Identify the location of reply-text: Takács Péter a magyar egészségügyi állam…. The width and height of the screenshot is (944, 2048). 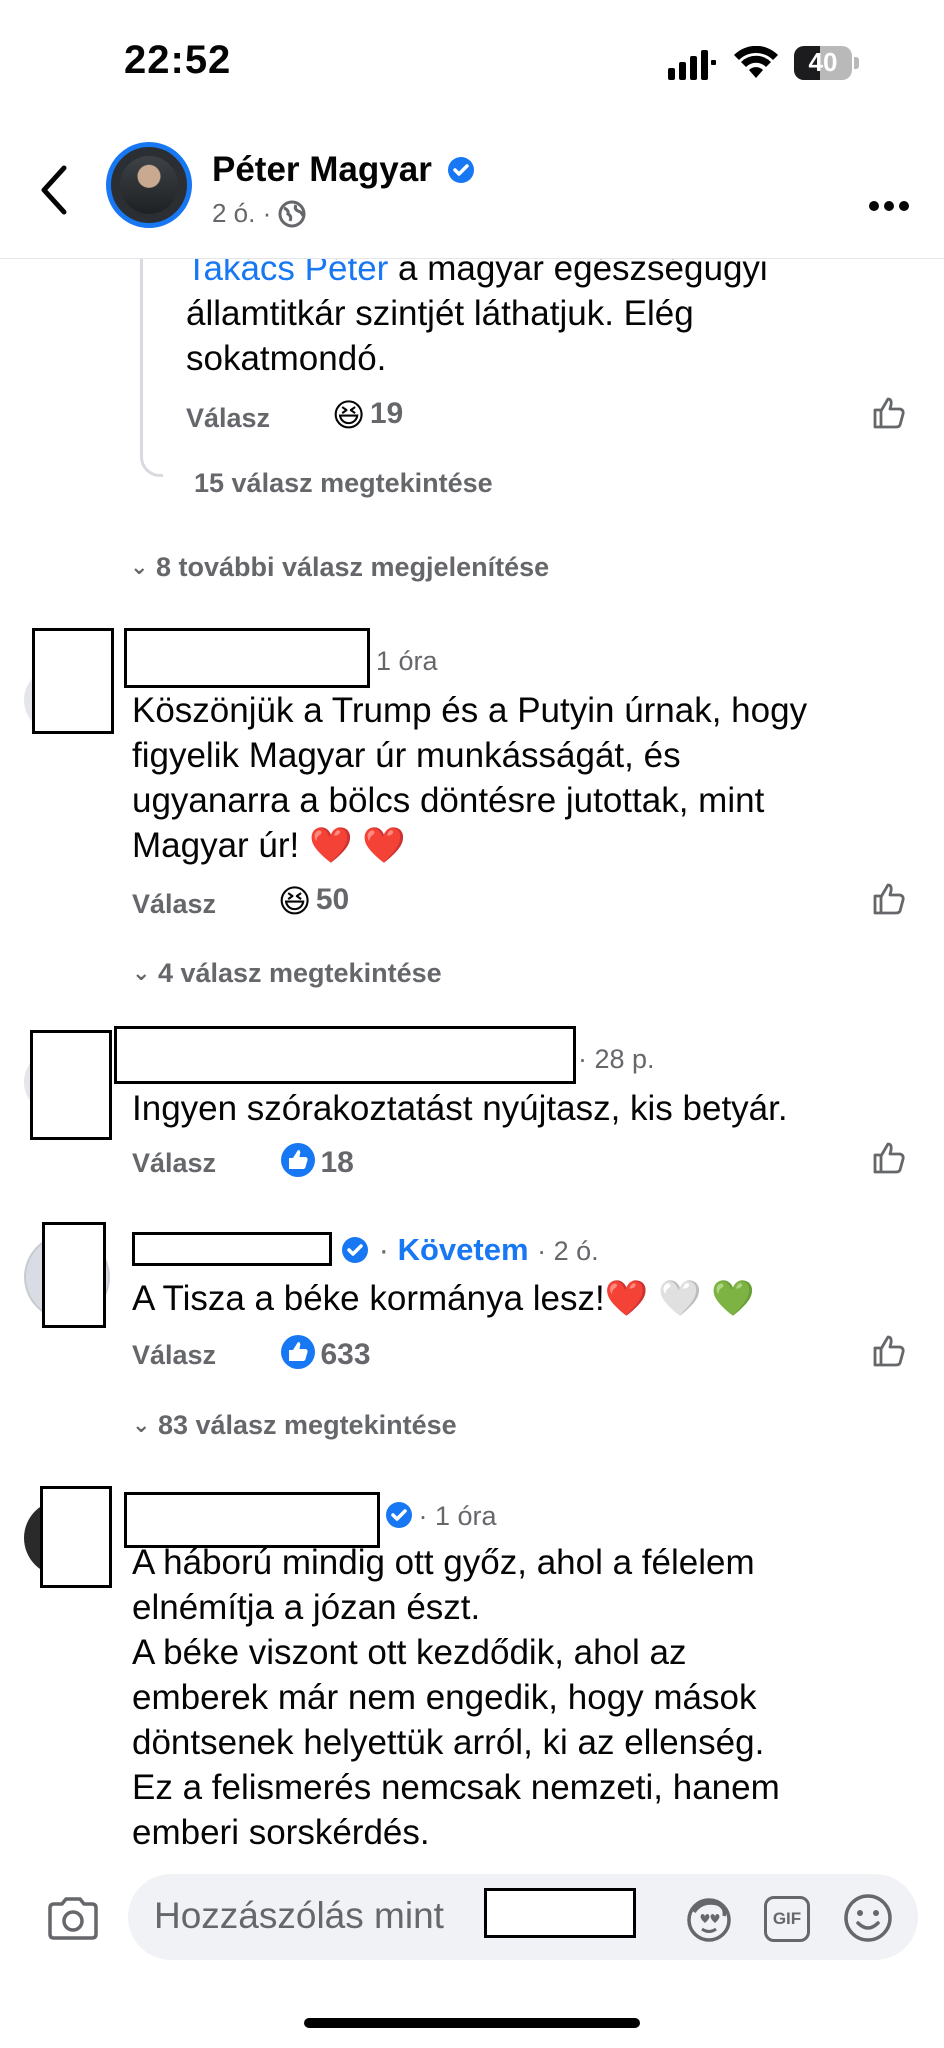
(536, 313).